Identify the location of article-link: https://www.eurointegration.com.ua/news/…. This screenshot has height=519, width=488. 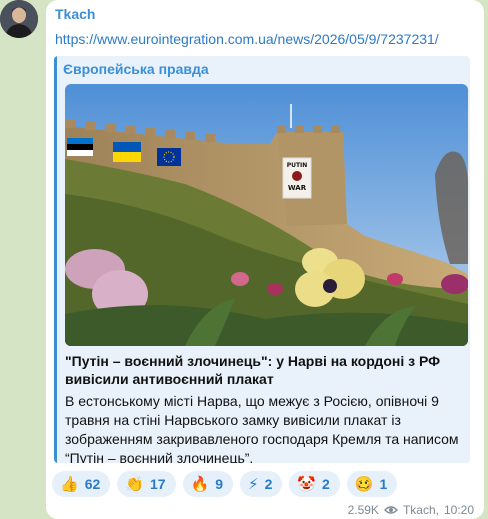
(247, 39).